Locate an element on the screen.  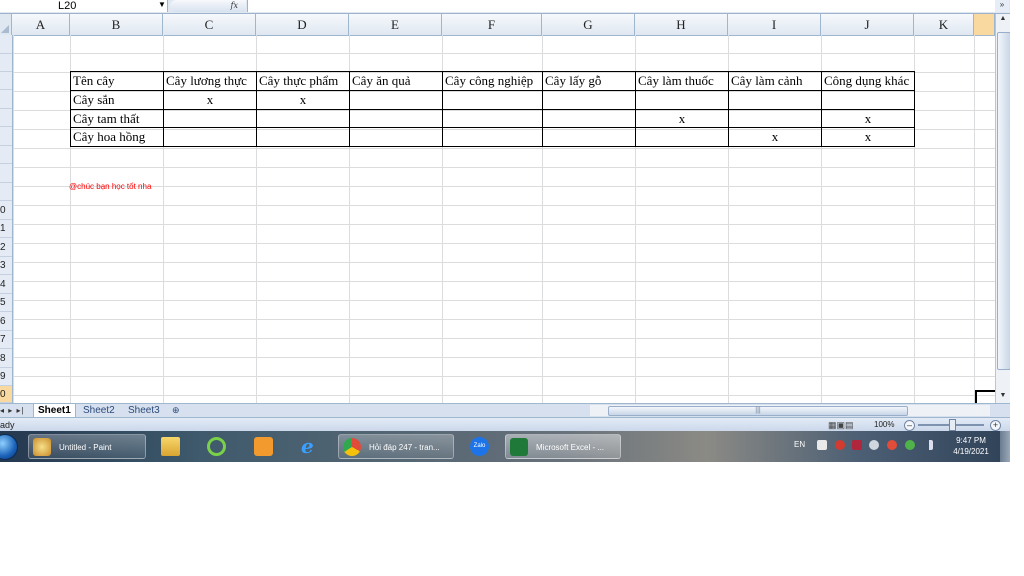
column-header-i: I is located at coordinates (774, 24).